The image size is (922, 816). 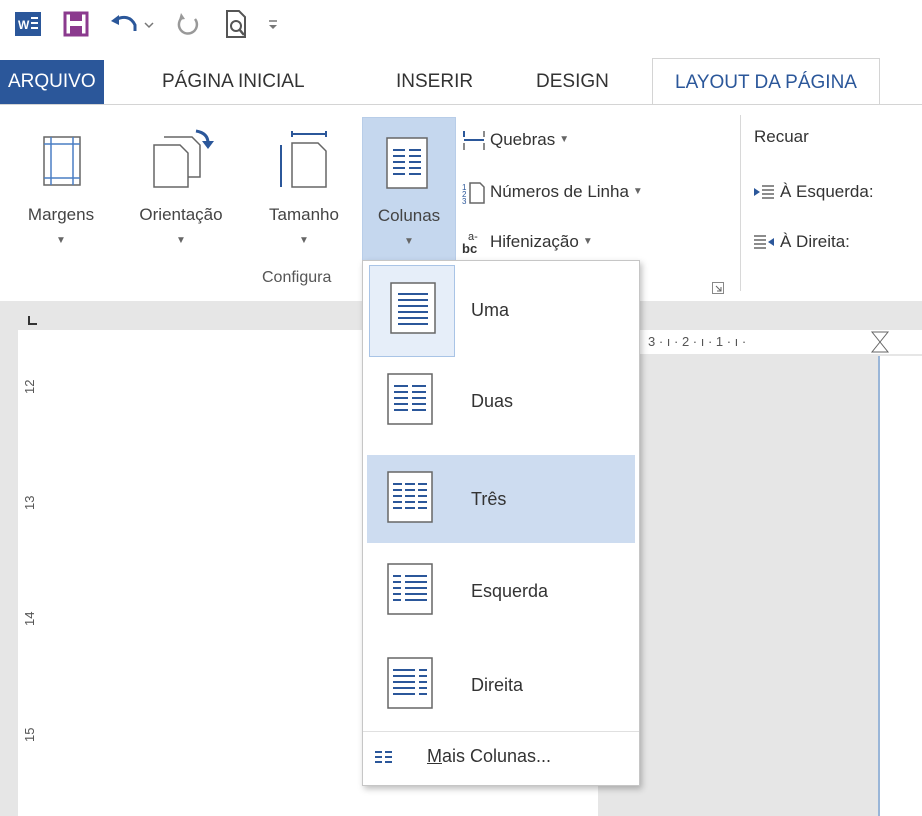 I want to click on breaks-button: Quebras ▼, so click(x=515, y=140).